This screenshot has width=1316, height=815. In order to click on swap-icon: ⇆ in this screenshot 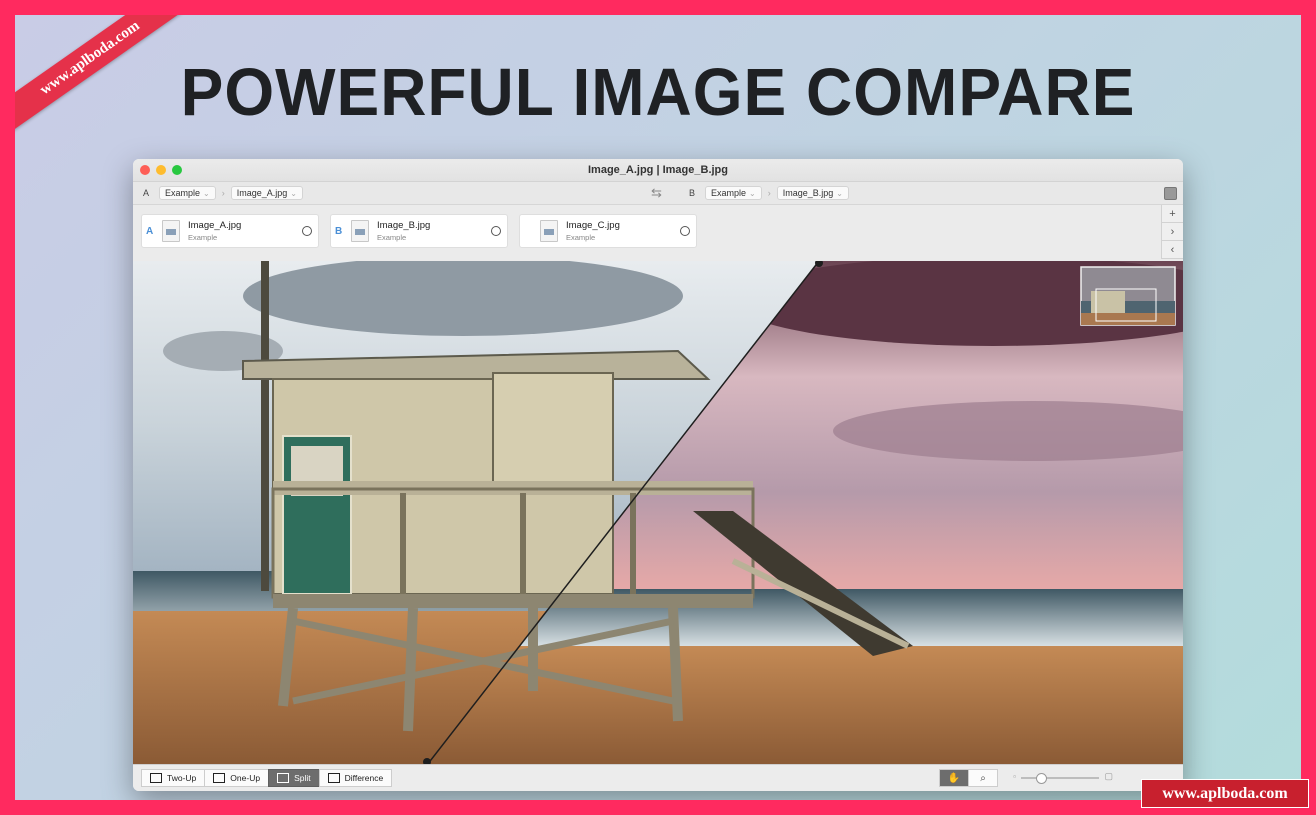, I will do `click(656, 193)`.